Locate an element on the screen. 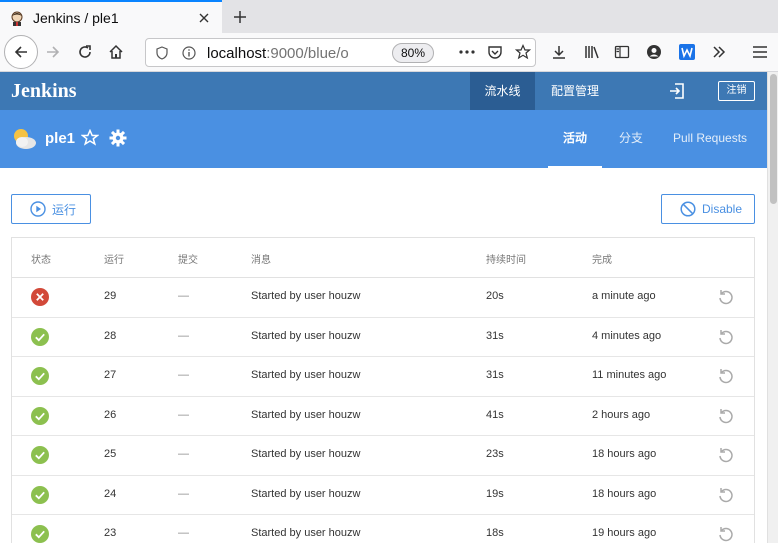 The width and height of the screenshot is (778, 543). run-completed: 4 minutes ago is located at coordinates (627, 335).